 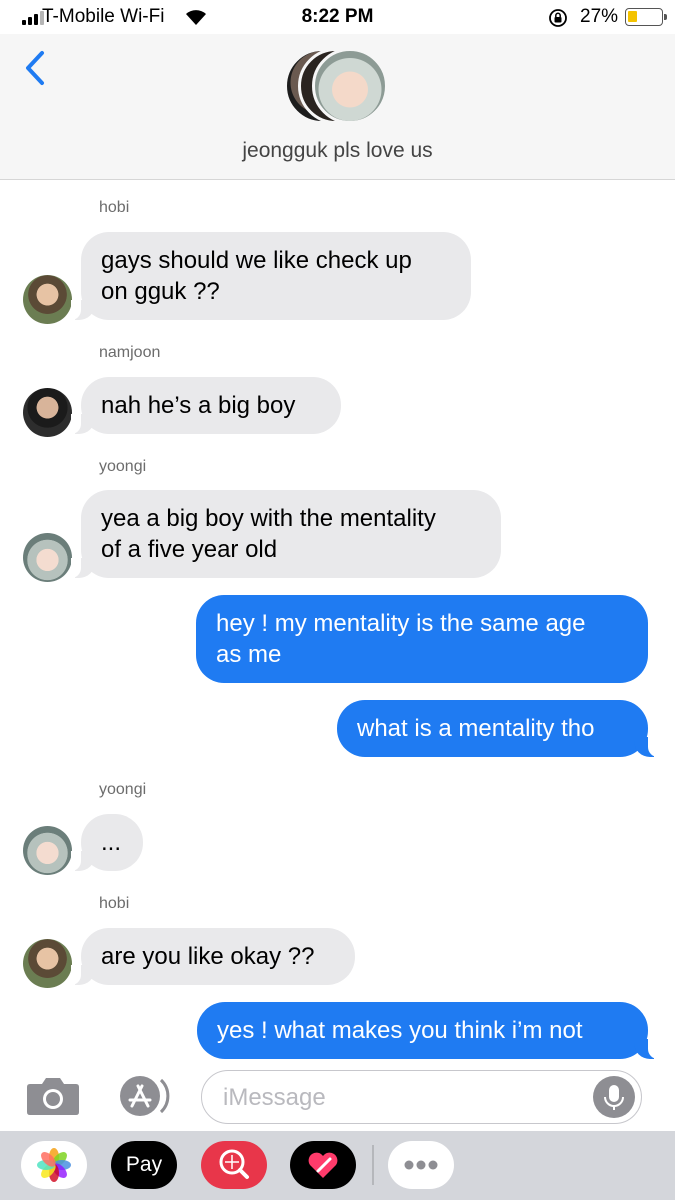 What do you see at coordinates (271, 276) in the screenshot?
I see `incoming-message: gays should we like check up on gguk ??` at bounding box center [271, 276].